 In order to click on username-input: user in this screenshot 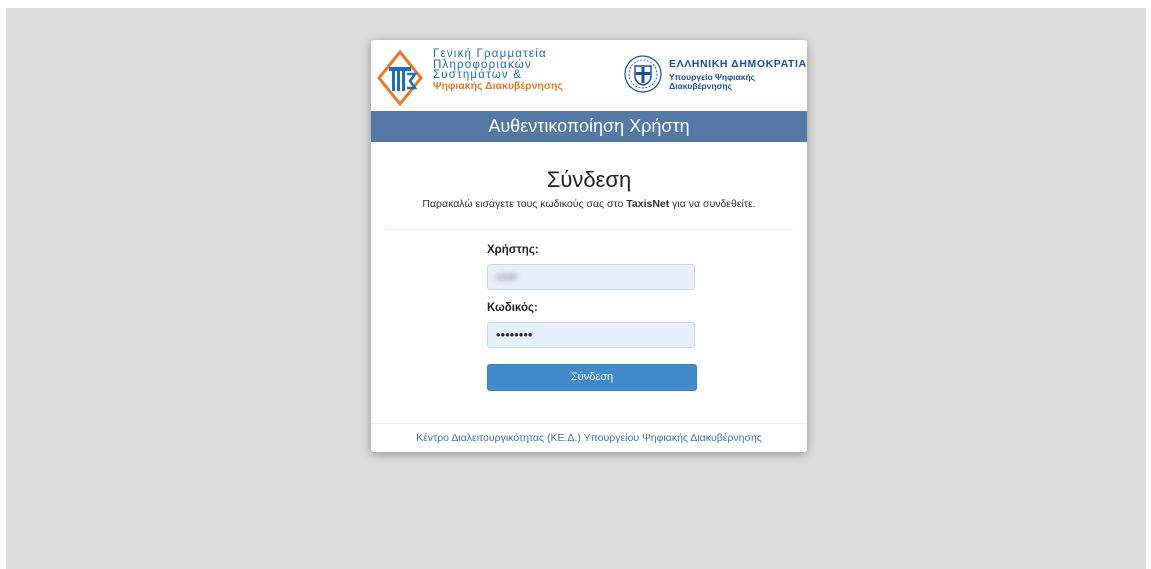, I will do `click(591, 277)`.